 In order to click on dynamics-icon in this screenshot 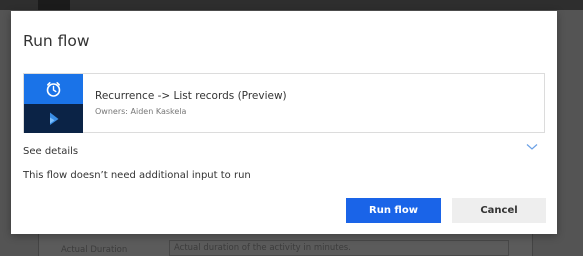, I will do `click(54, 118)`.